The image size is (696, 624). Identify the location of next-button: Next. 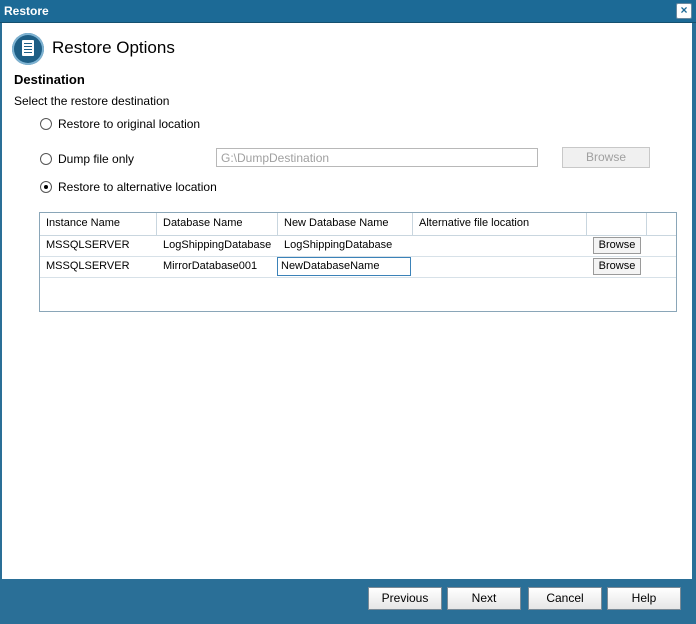
(484, 598).